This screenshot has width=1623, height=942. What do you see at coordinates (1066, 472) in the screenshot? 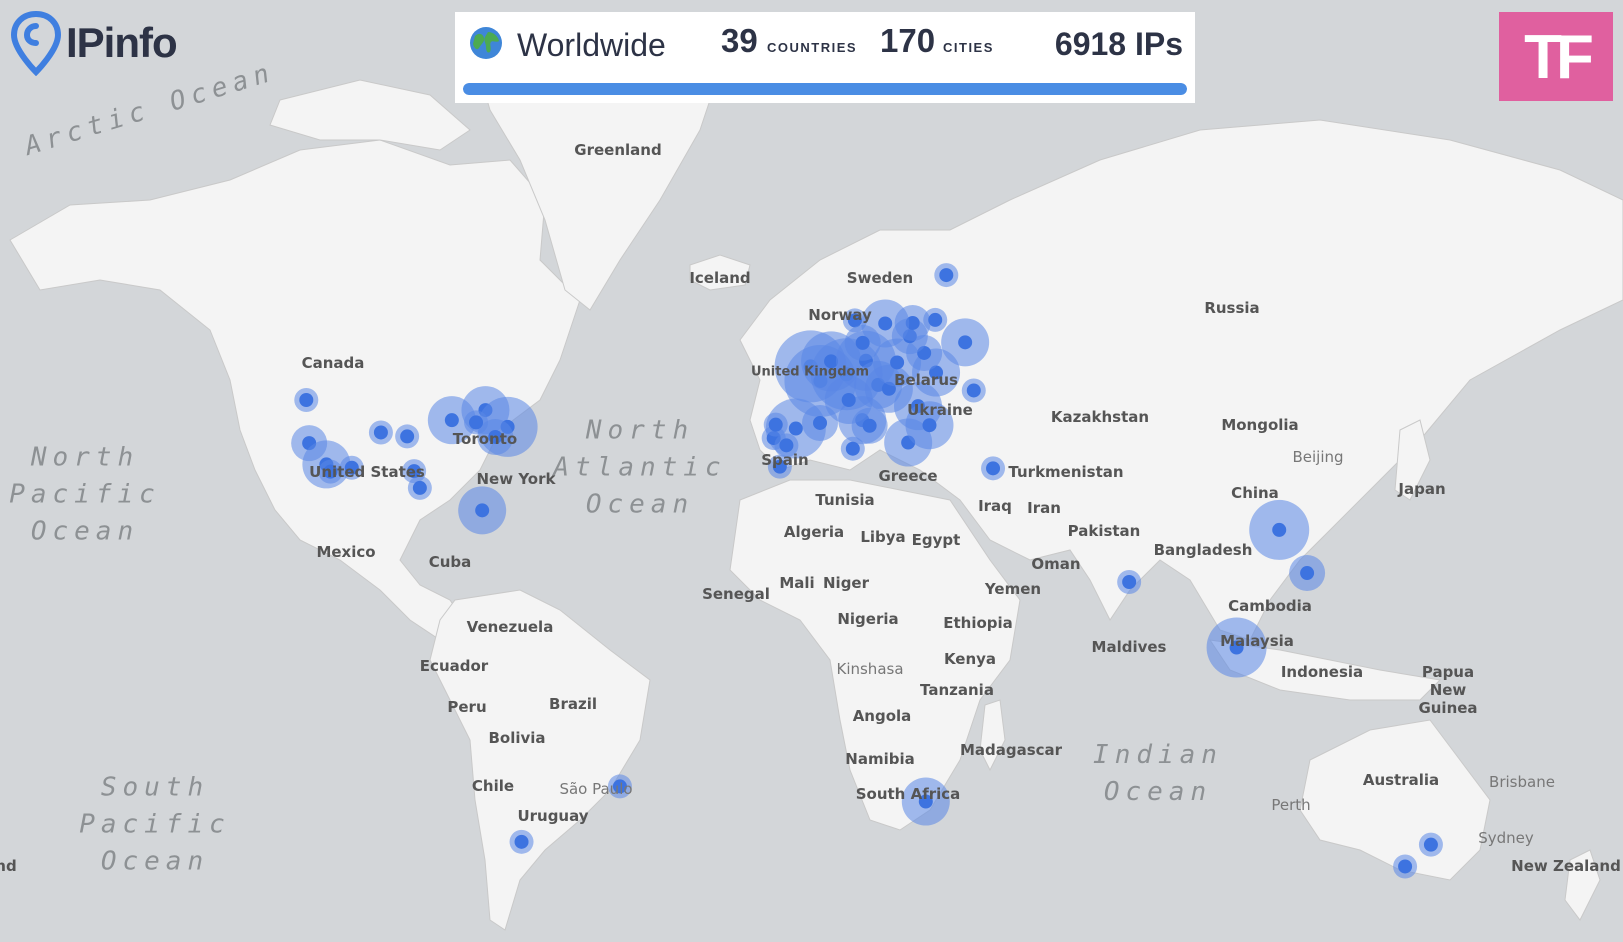
I see `place-label: Turkmenistan` at bounding box center [1066, 472].